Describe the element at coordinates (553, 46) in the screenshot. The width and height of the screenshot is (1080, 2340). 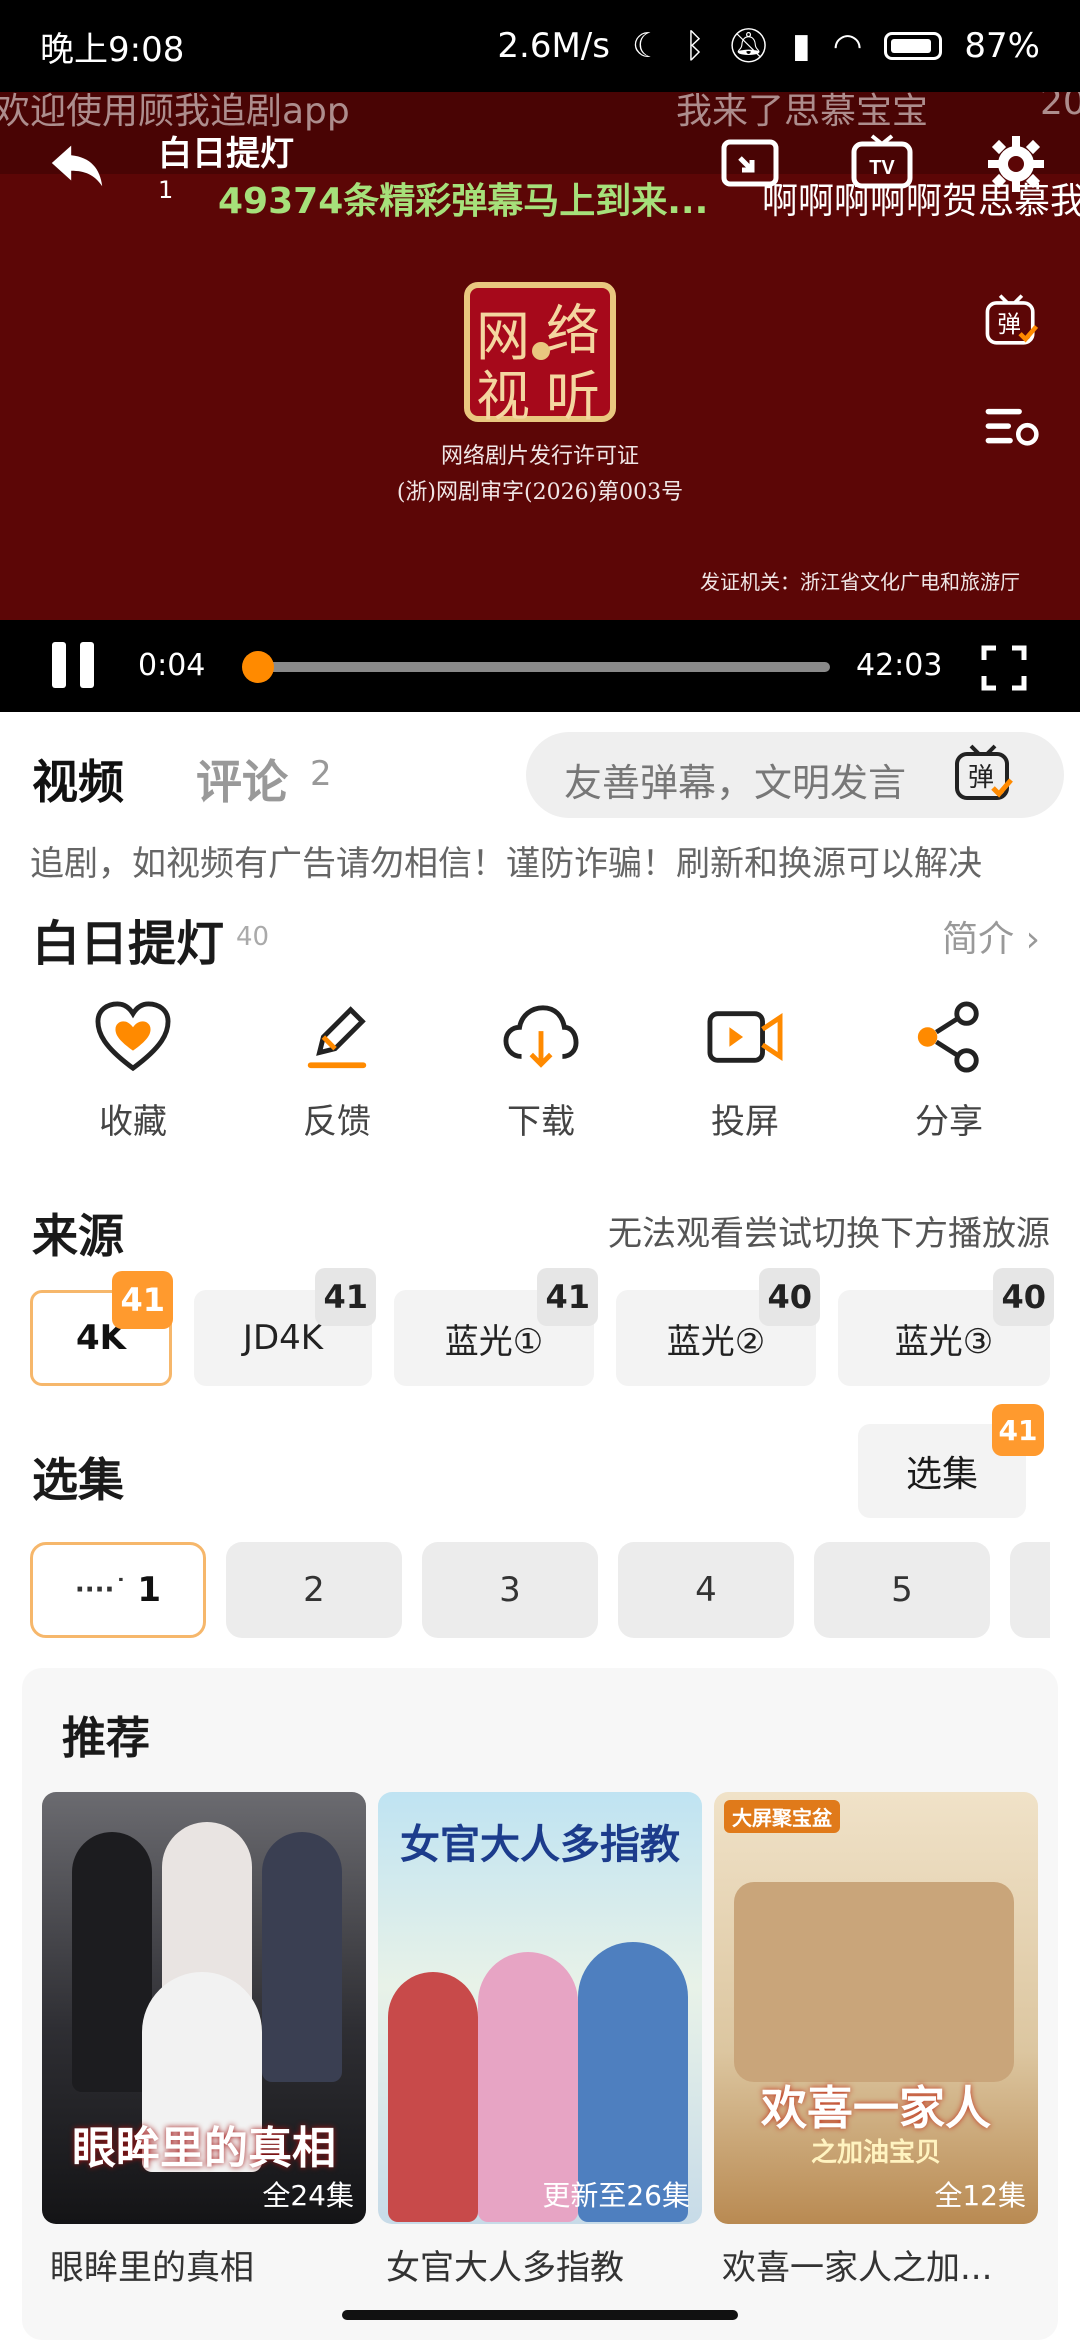
I see `network-speed: 2.6M/s` at that location.